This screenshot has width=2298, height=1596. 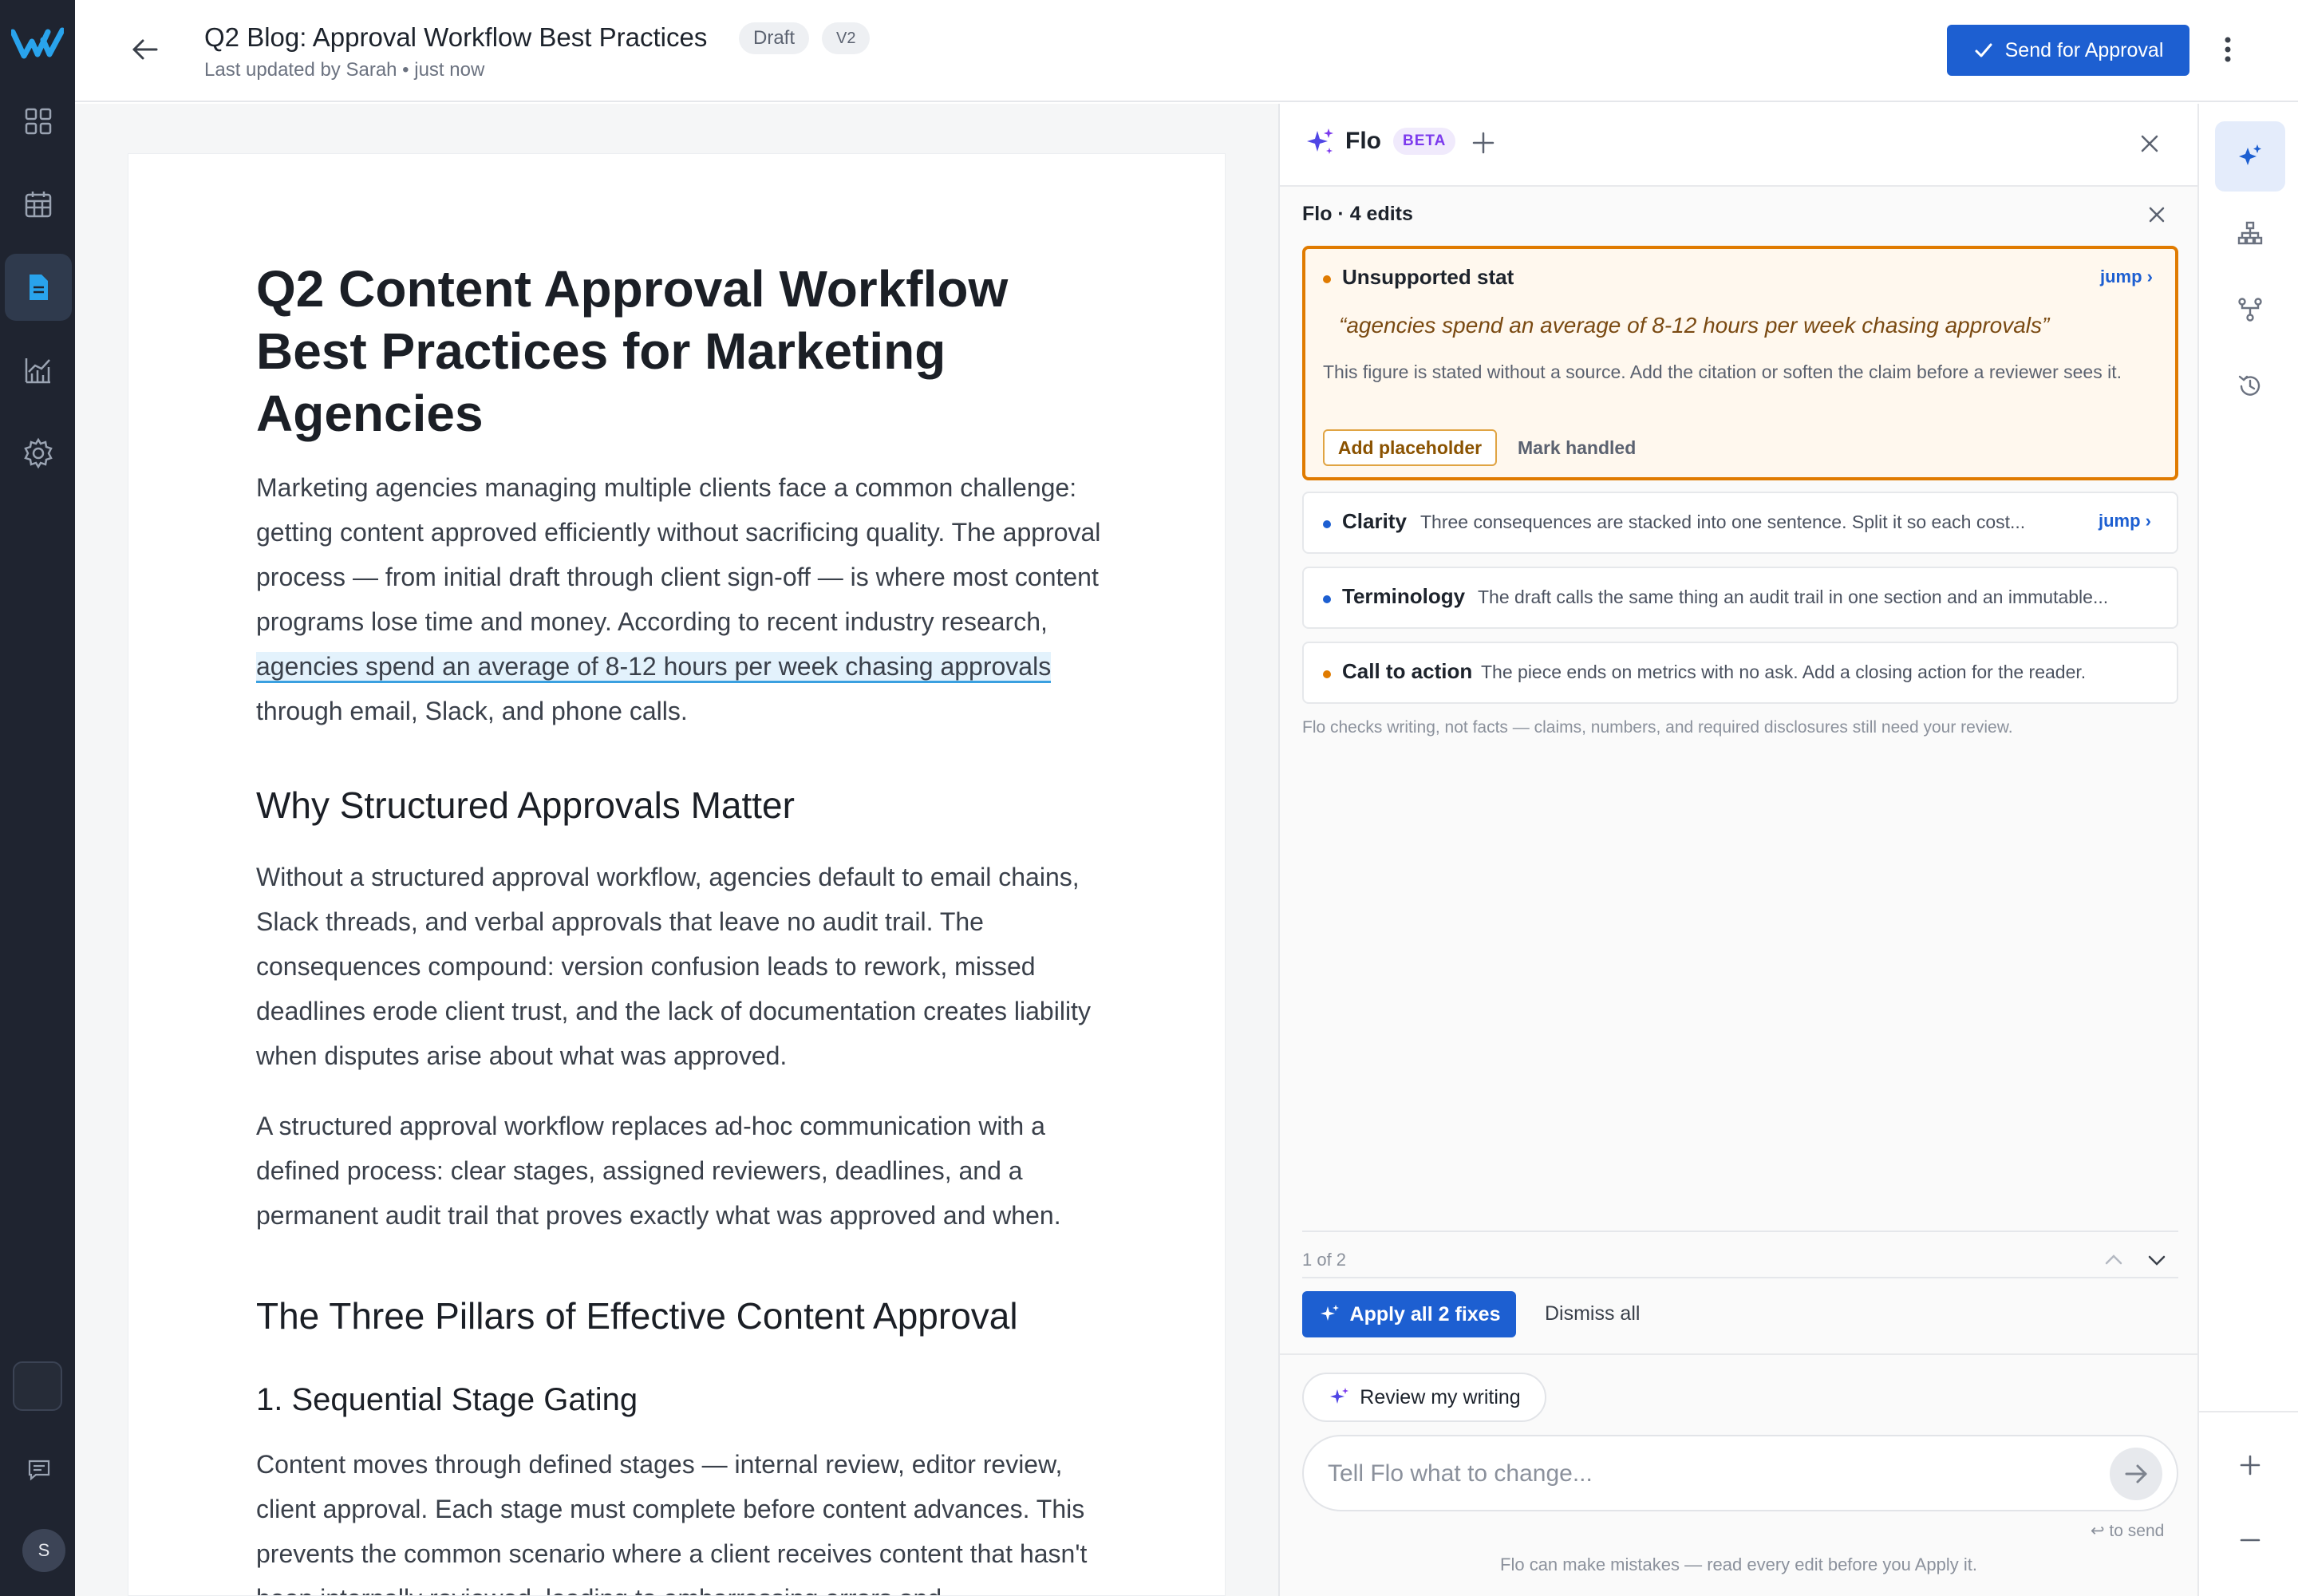 What do you see at coordinates (2084, 49) in the screenshot?
I see `send-for-approval-label: Send for Approval` at bounding box center [2084, 49].